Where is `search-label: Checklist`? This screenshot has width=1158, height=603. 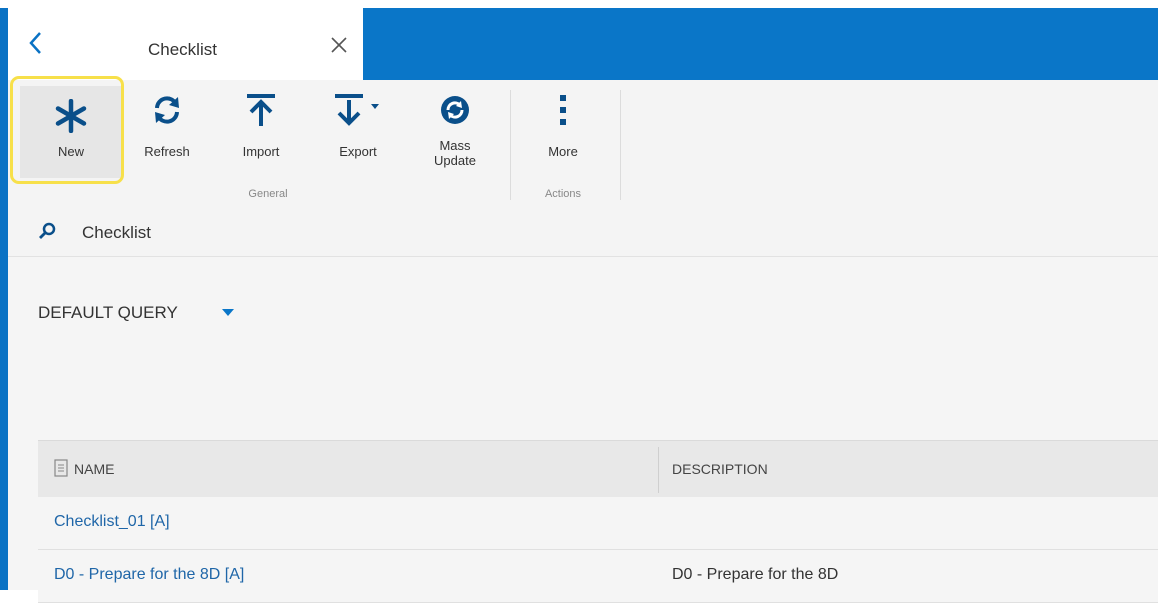
search-label: Checklist is located at coordinates (116, 232).